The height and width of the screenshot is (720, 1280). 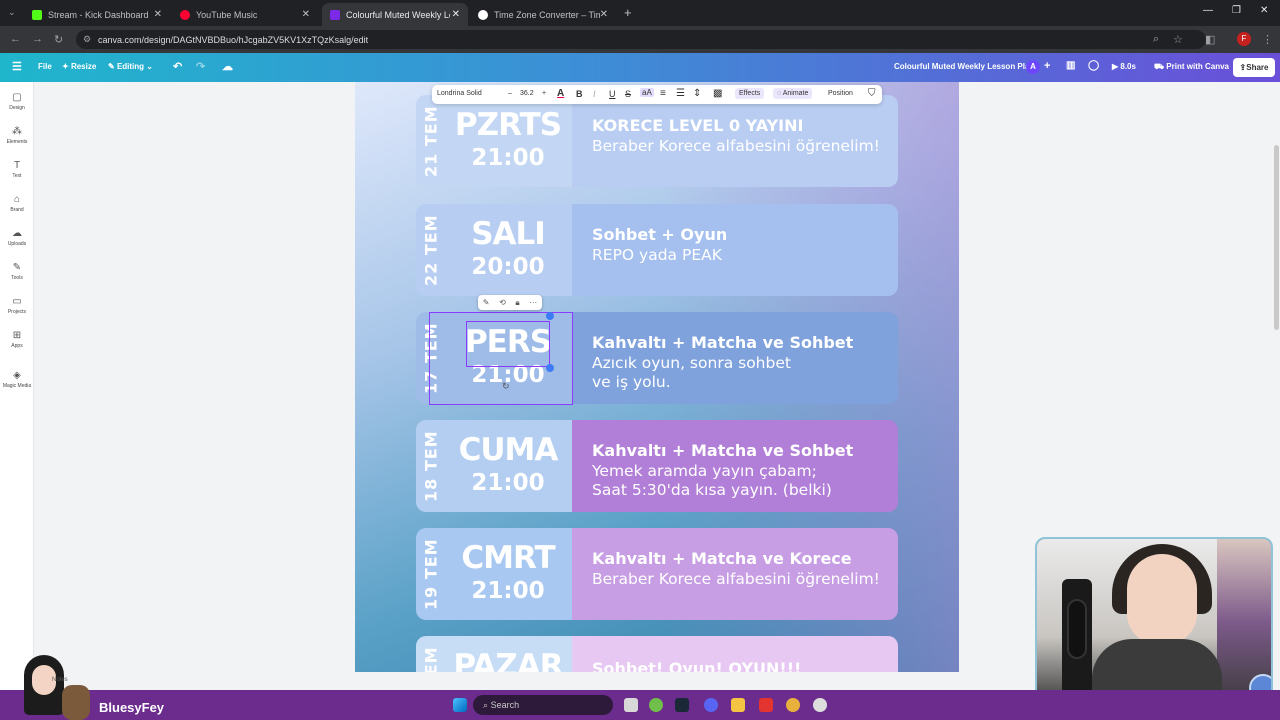 What do you see at coordinates (1124, 66) in the screenshot?
I see `present-button: ▶ 8.0s` at bounding box center [1124, 66].